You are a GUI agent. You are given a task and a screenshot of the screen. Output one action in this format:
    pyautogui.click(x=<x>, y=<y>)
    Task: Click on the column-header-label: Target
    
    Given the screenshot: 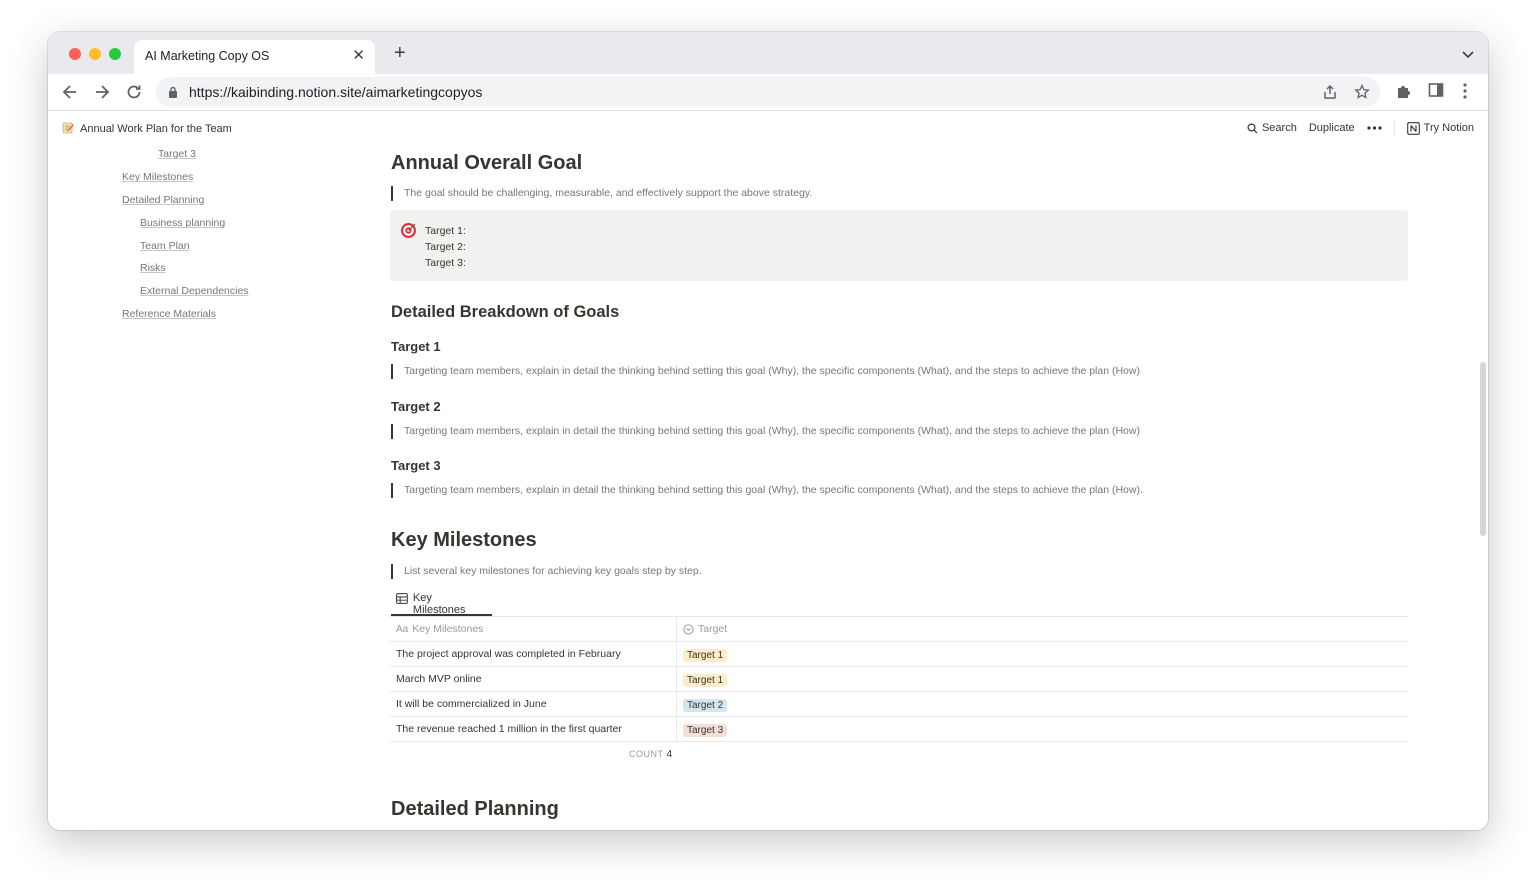 What is the action you would take?
    pyautogui.click(x=713, y=629)
    